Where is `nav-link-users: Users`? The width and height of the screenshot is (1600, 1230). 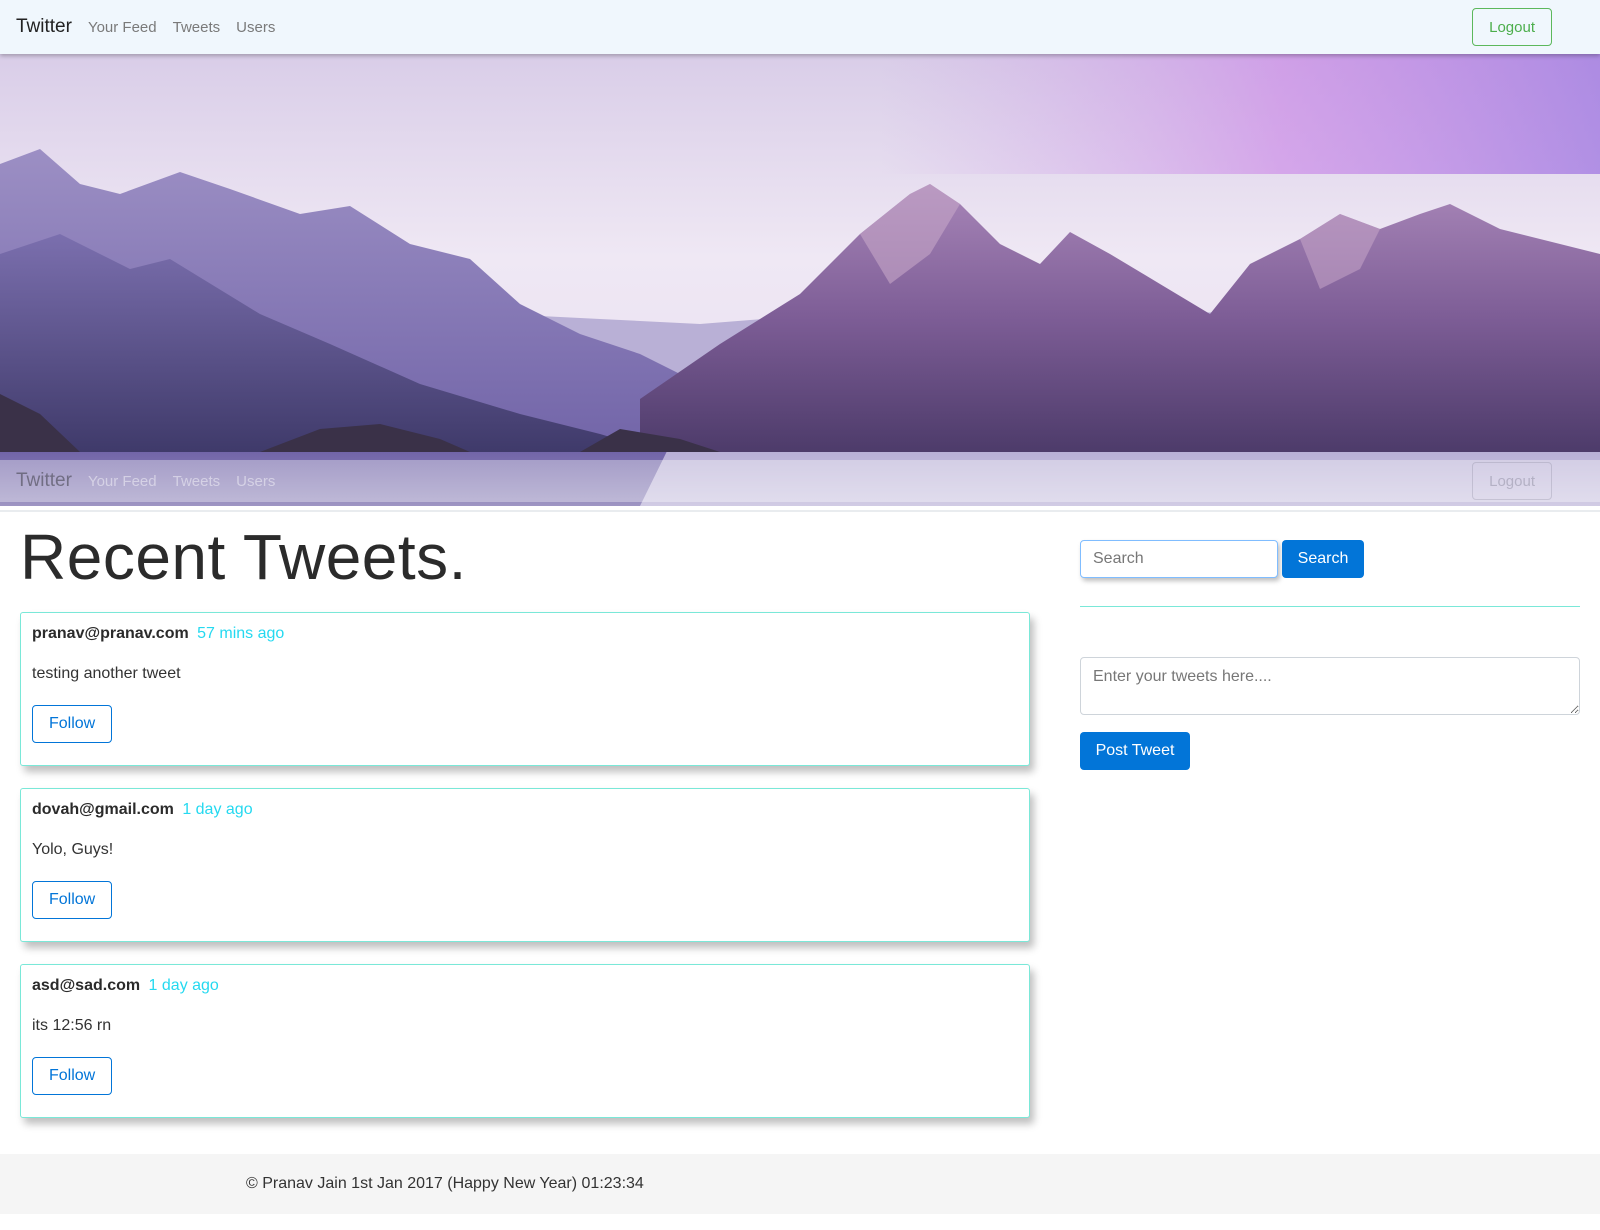
nav-link-users: Users is located at coordinates (255, 27).